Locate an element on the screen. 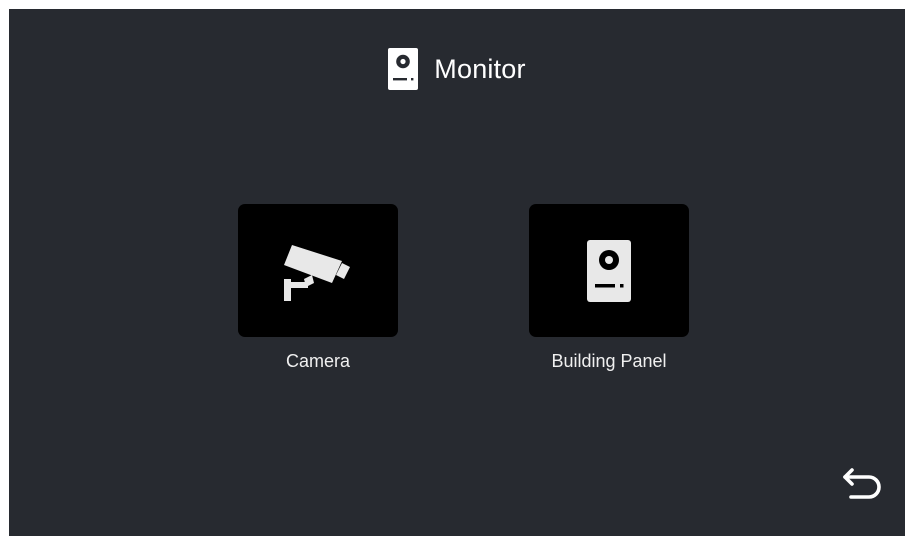 Image resolution: width=905 pixels, height=536 pixels. building-panel-tile-label: Building Panel is located at coordinates (609, 361).